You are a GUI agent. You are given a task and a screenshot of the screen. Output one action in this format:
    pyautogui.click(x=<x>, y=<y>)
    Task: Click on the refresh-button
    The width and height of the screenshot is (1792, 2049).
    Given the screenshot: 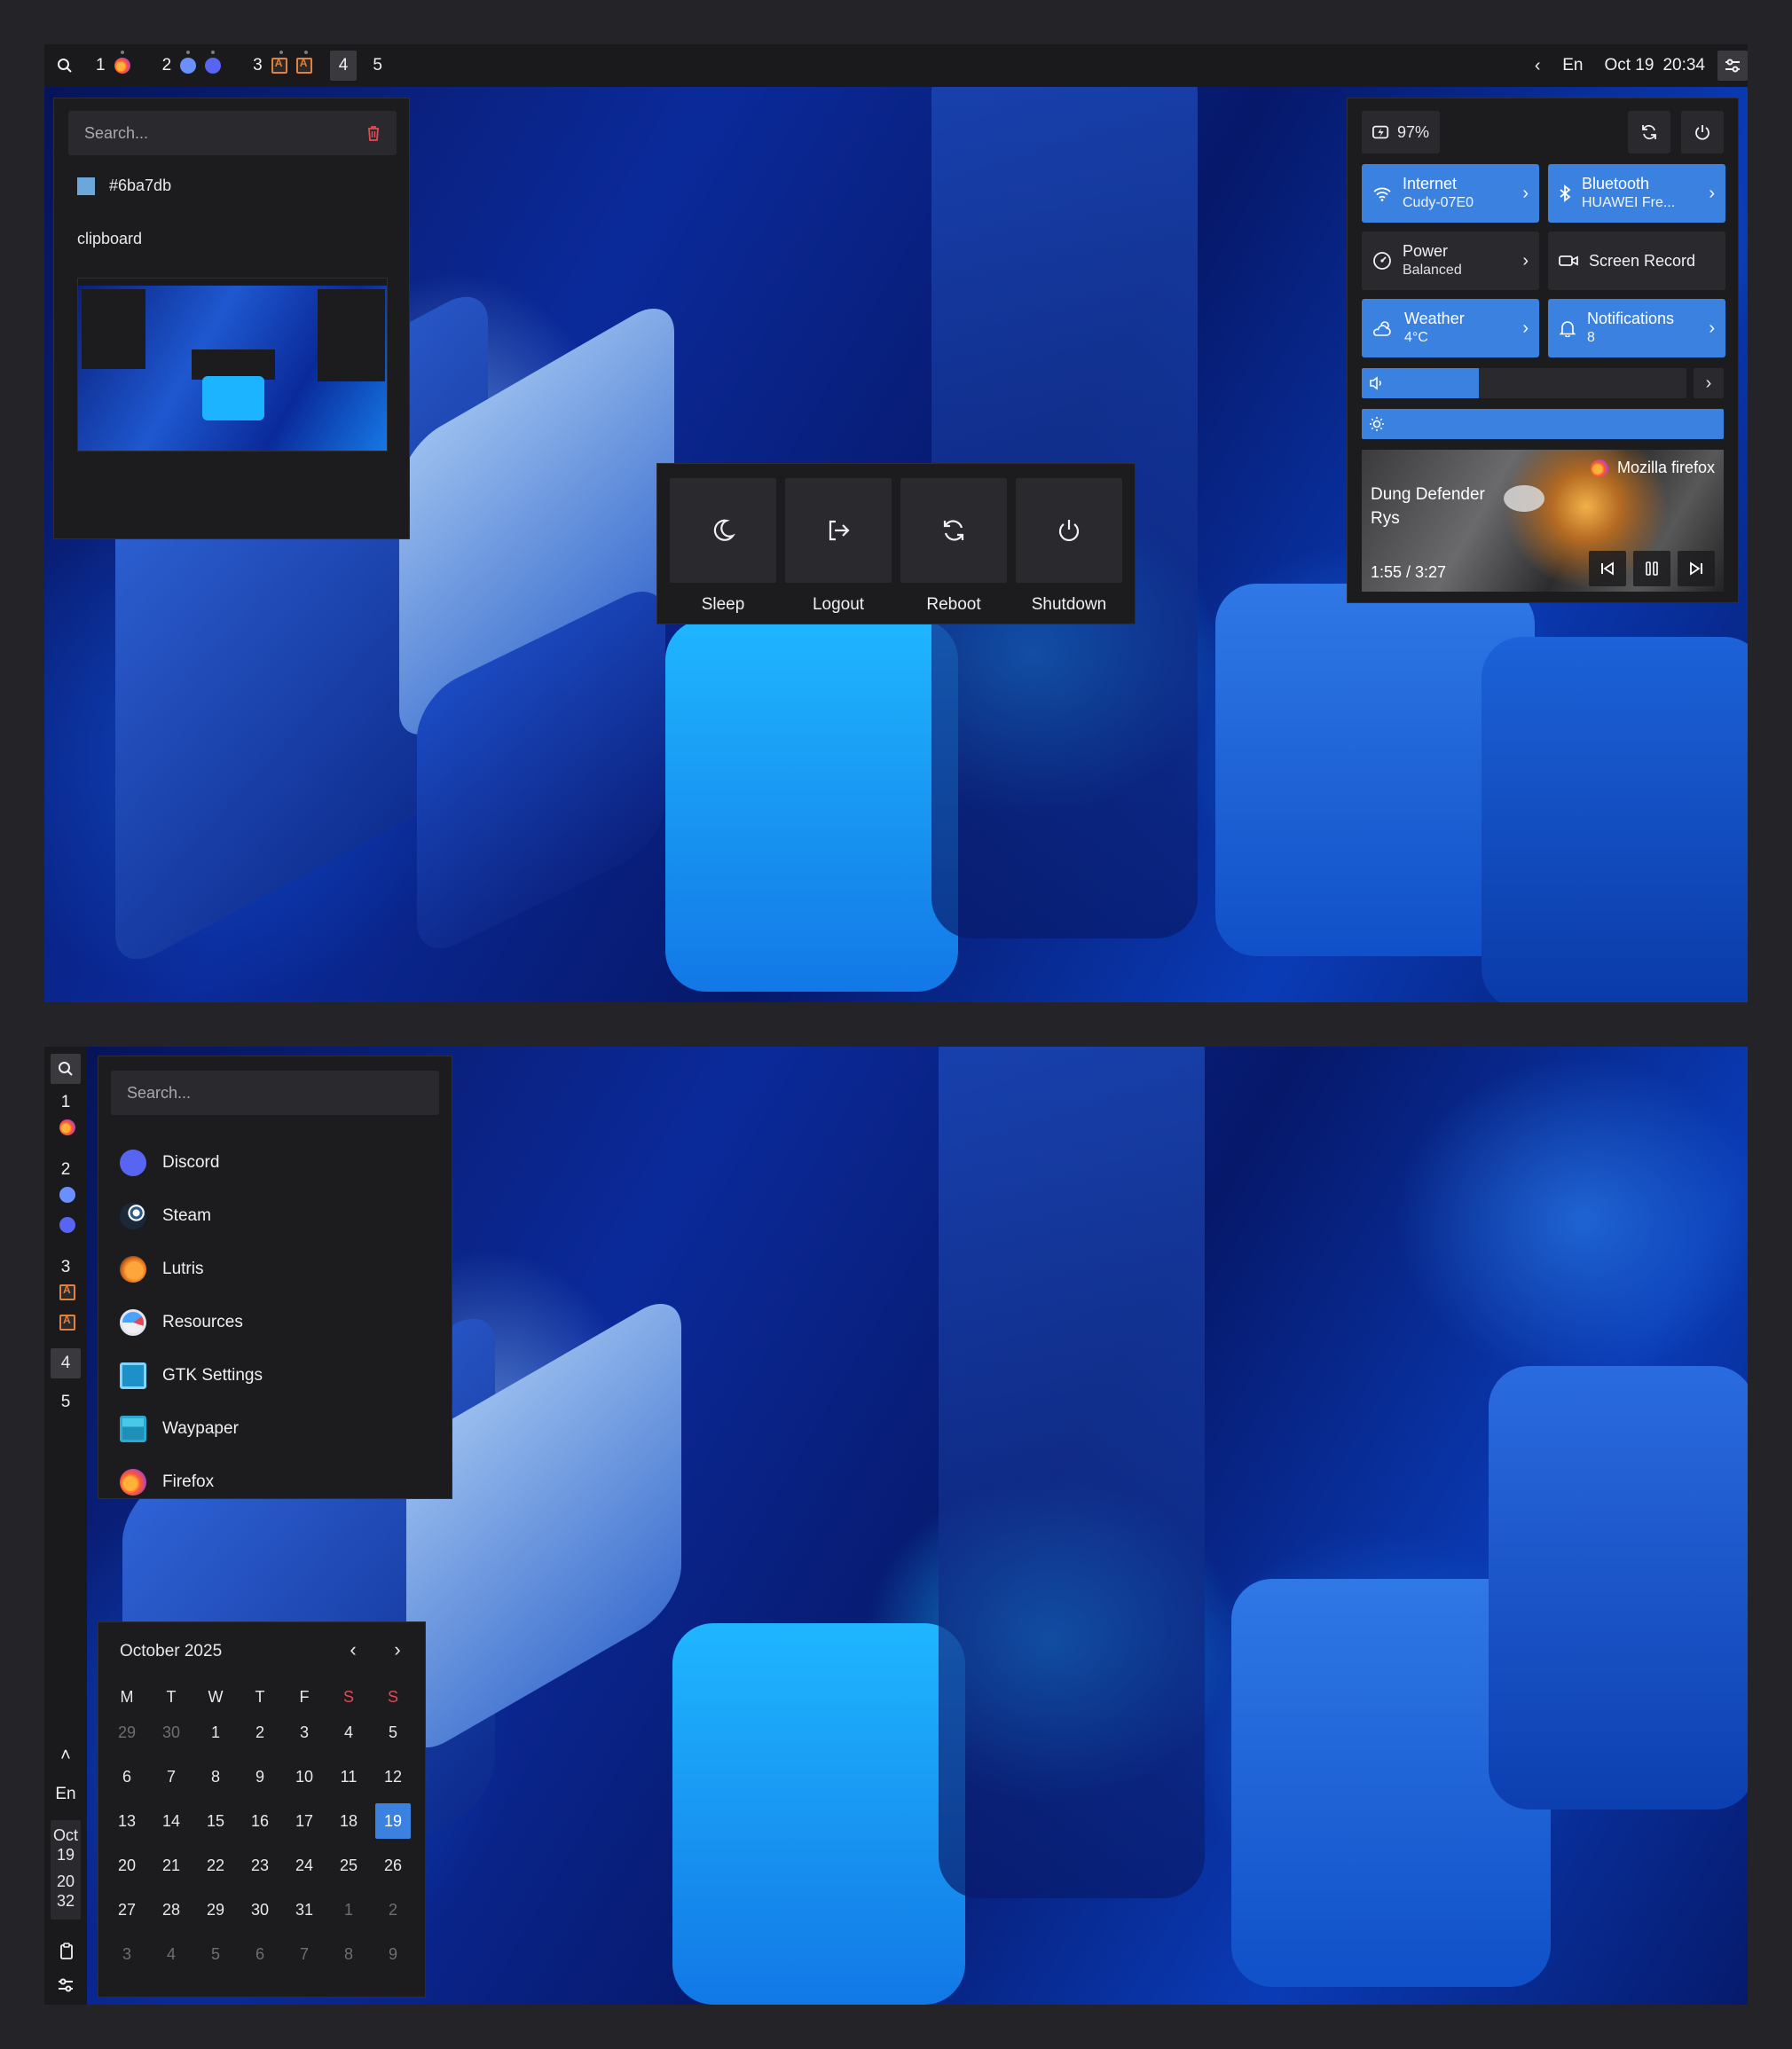 What is the action you would take?
    pyautogui.click(x=1649, y=132)
    